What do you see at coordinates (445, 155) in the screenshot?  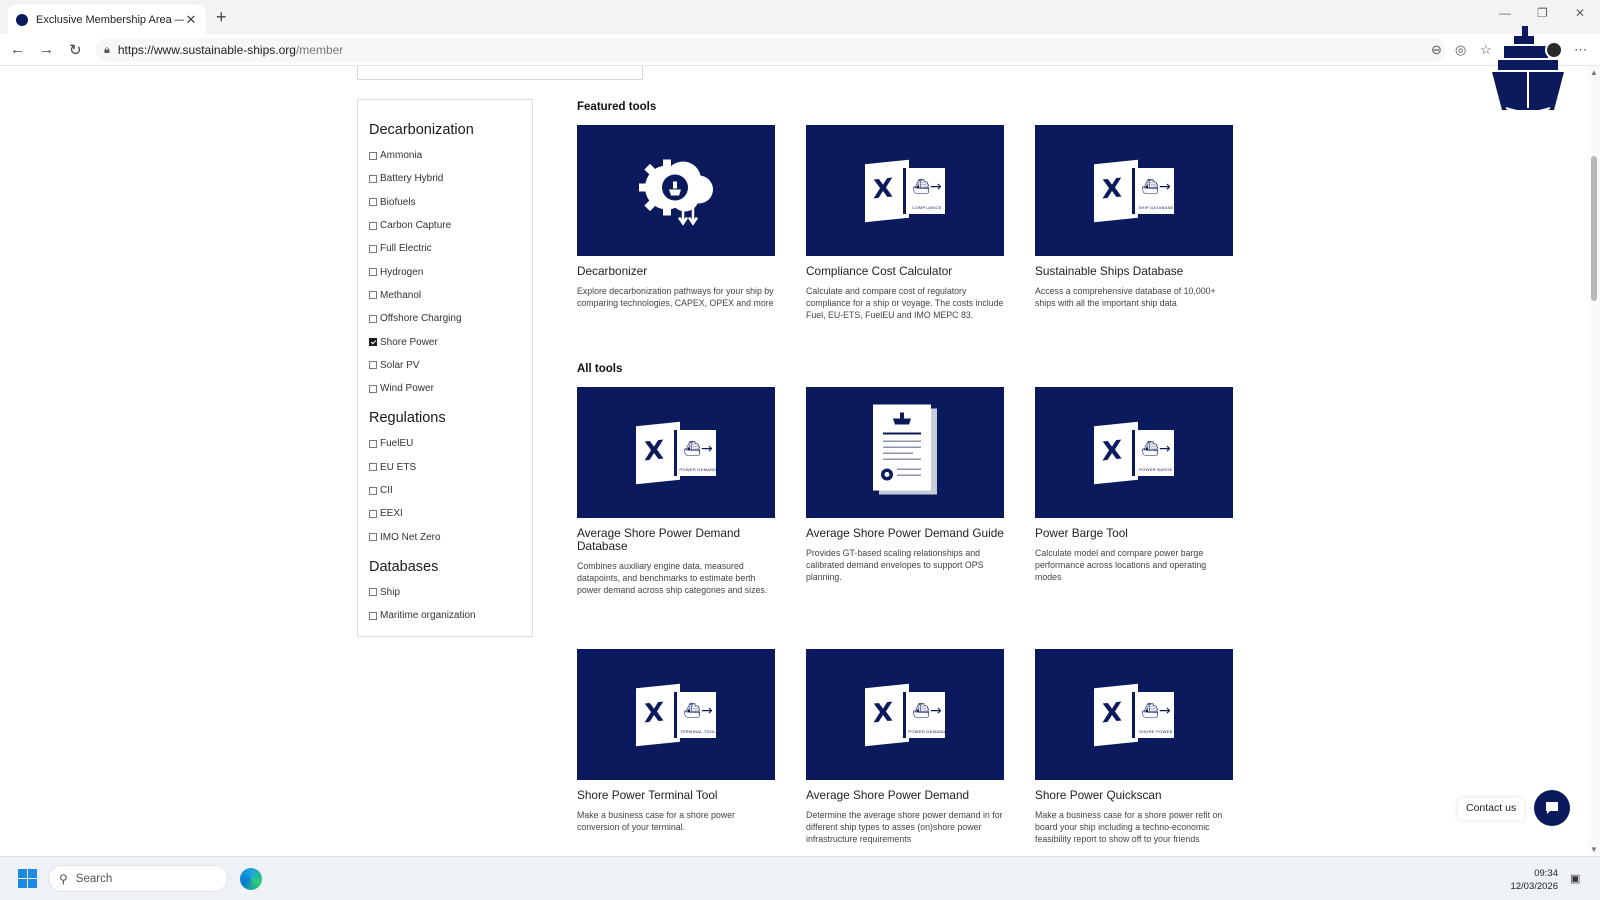 I see `filter-ammonia: Ammonia` at bounding box center [445, 155].